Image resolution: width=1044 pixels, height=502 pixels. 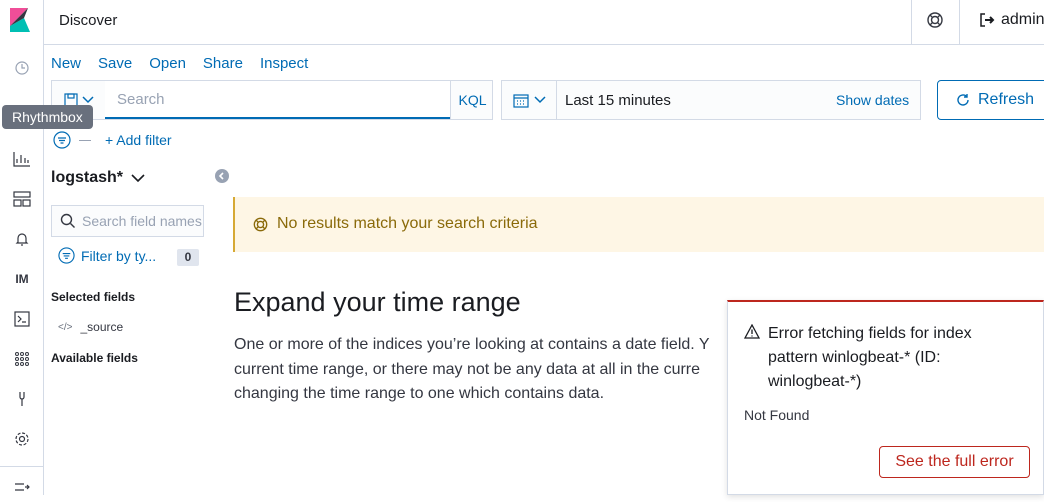 What do you see at coordinates (22, 439) in the screenshot?
I see `management-gear-icon` at bounding box center [22, 439].